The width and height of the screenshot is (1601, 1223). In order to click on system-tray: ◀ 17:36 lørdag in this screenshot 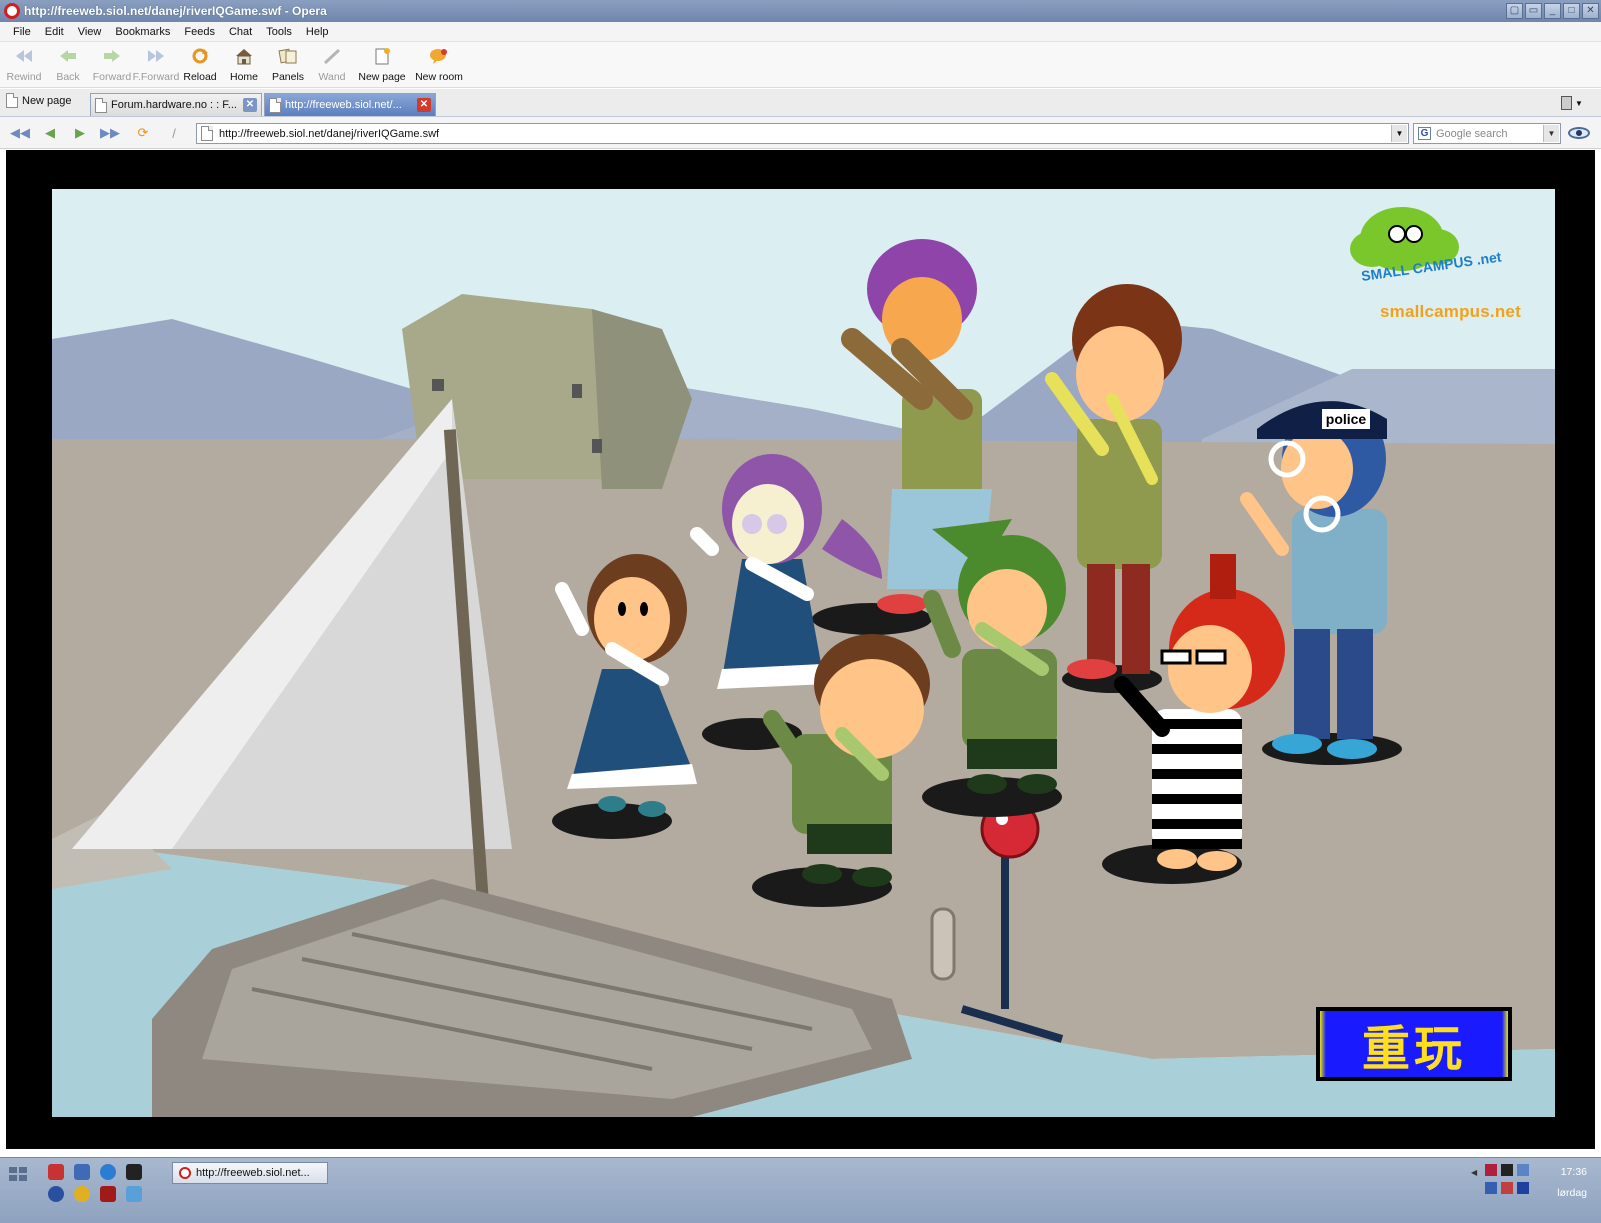, I will do `click(1526, 1190)`.